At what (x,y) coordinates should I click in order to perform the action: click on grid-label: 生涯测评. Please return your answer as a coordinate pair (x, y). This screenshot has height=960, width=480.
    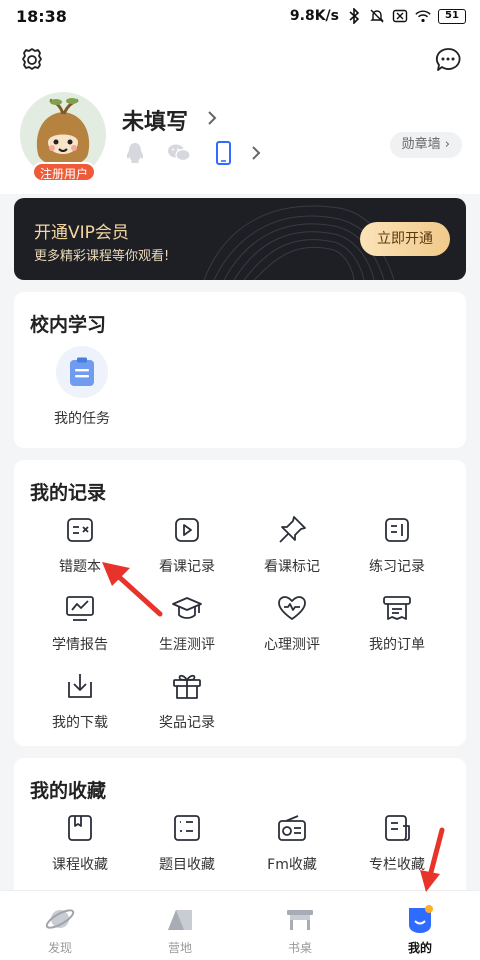
    Looking at the image, I should click on (187, 645).